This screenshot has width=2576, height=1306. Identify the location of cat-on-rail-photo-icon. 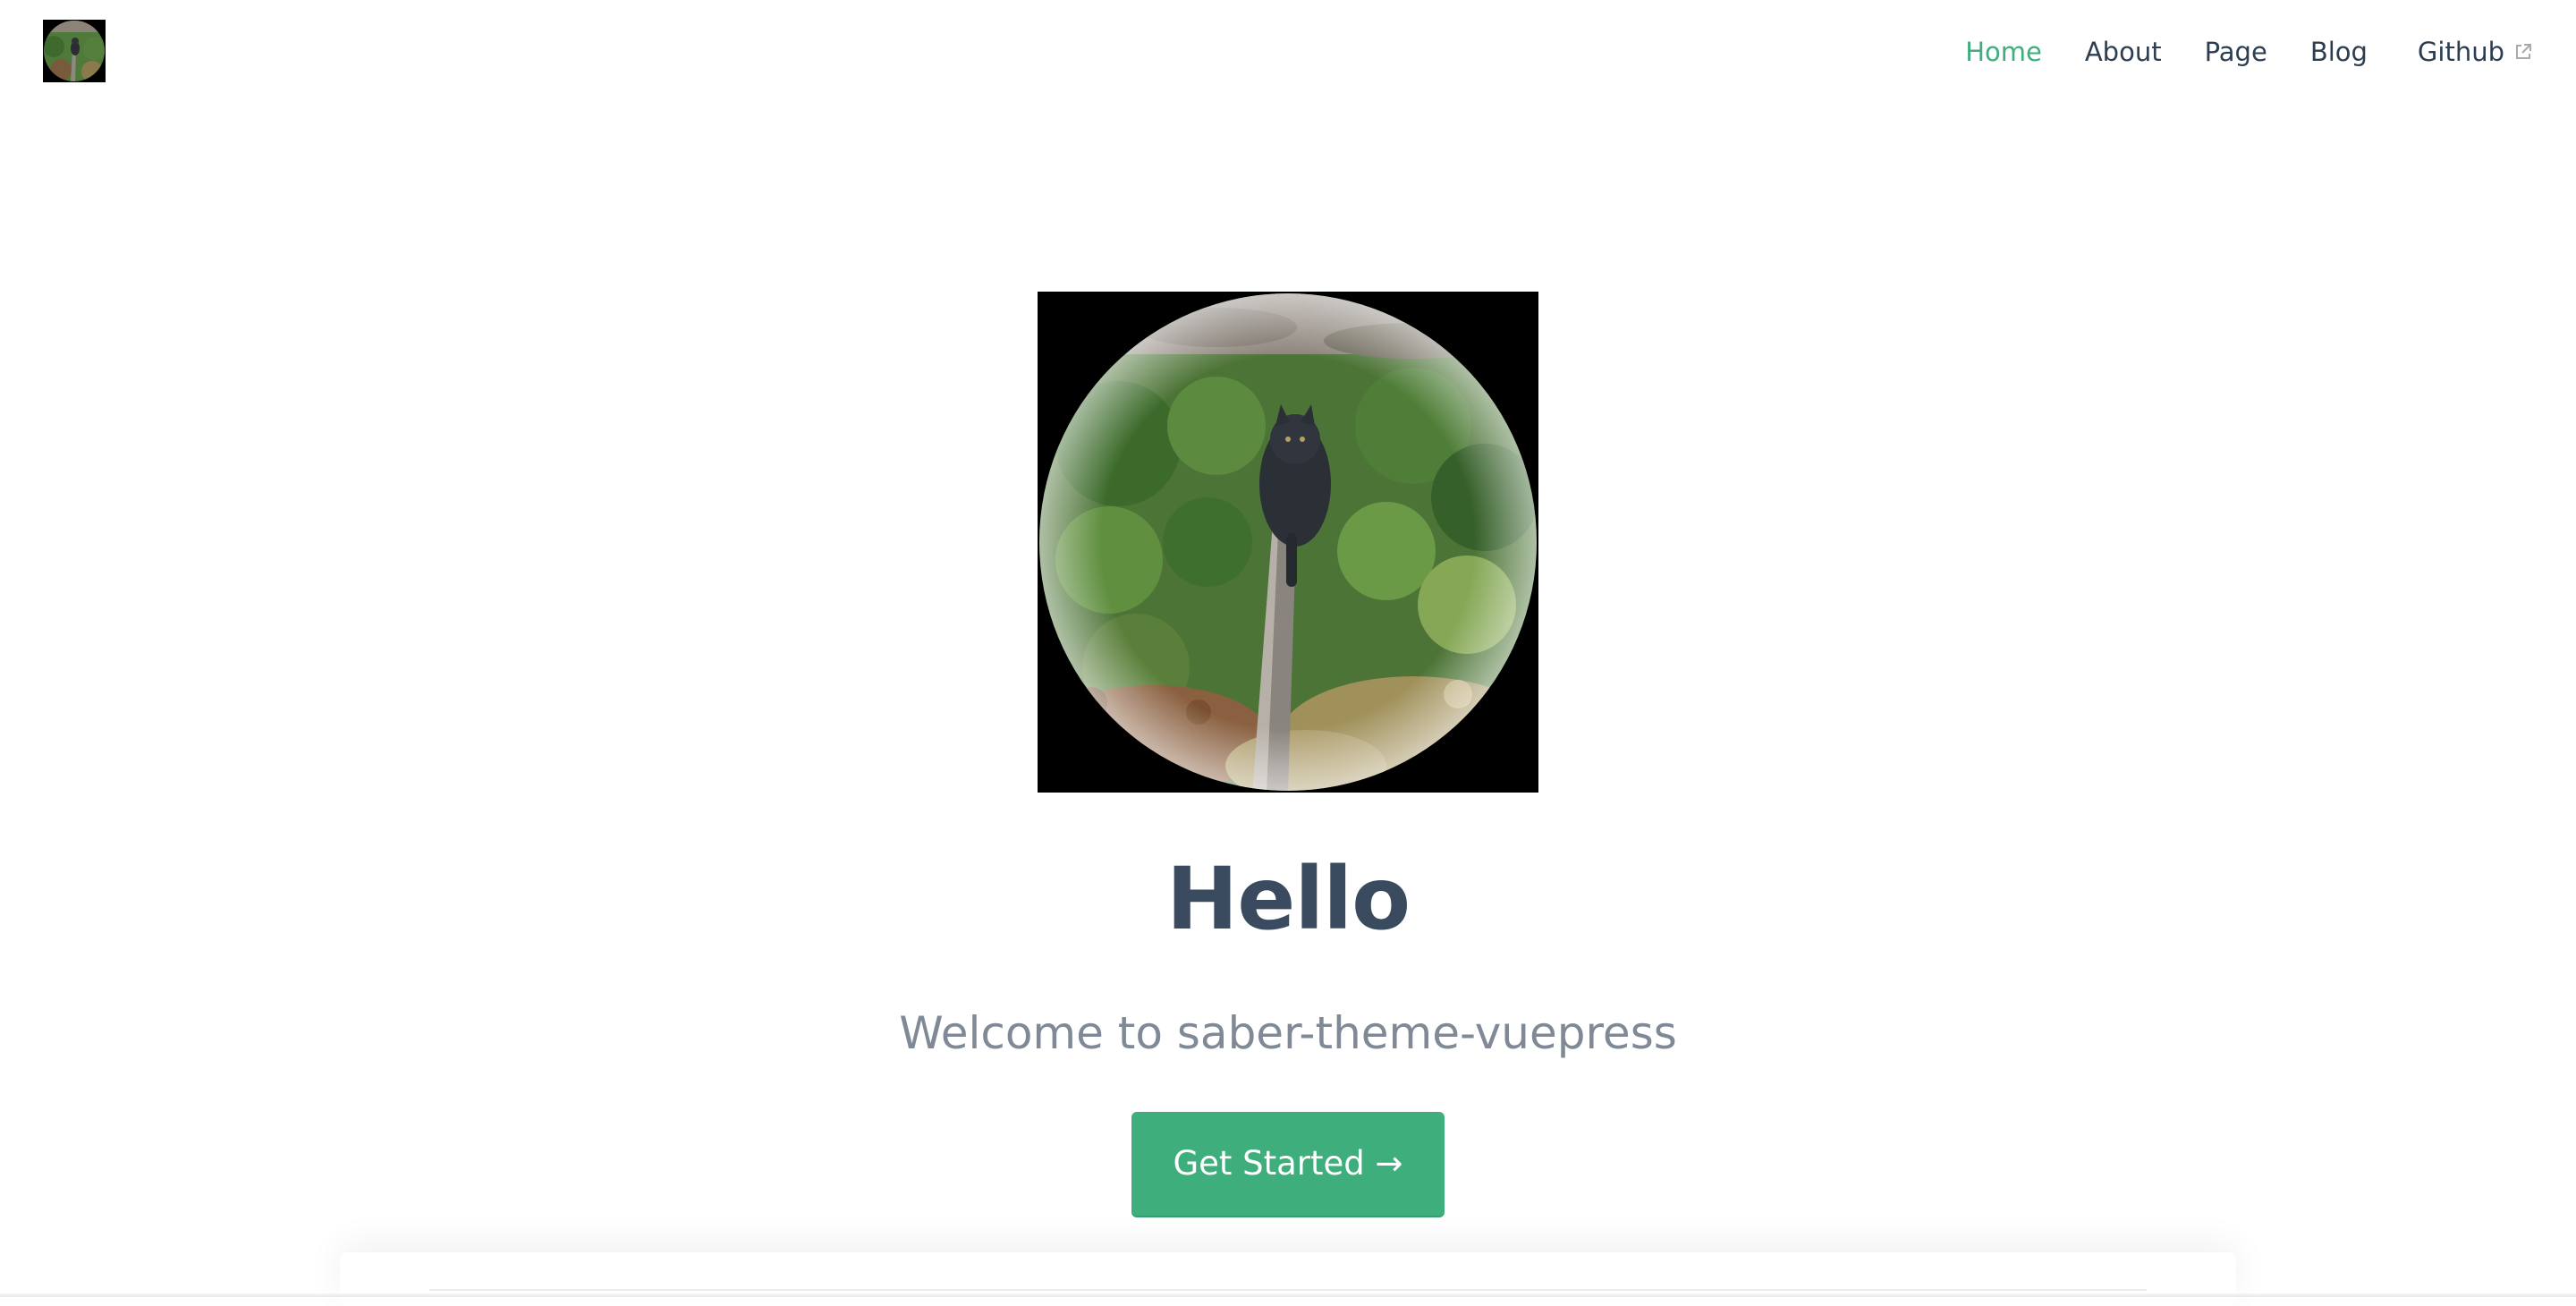
(1288, 542).